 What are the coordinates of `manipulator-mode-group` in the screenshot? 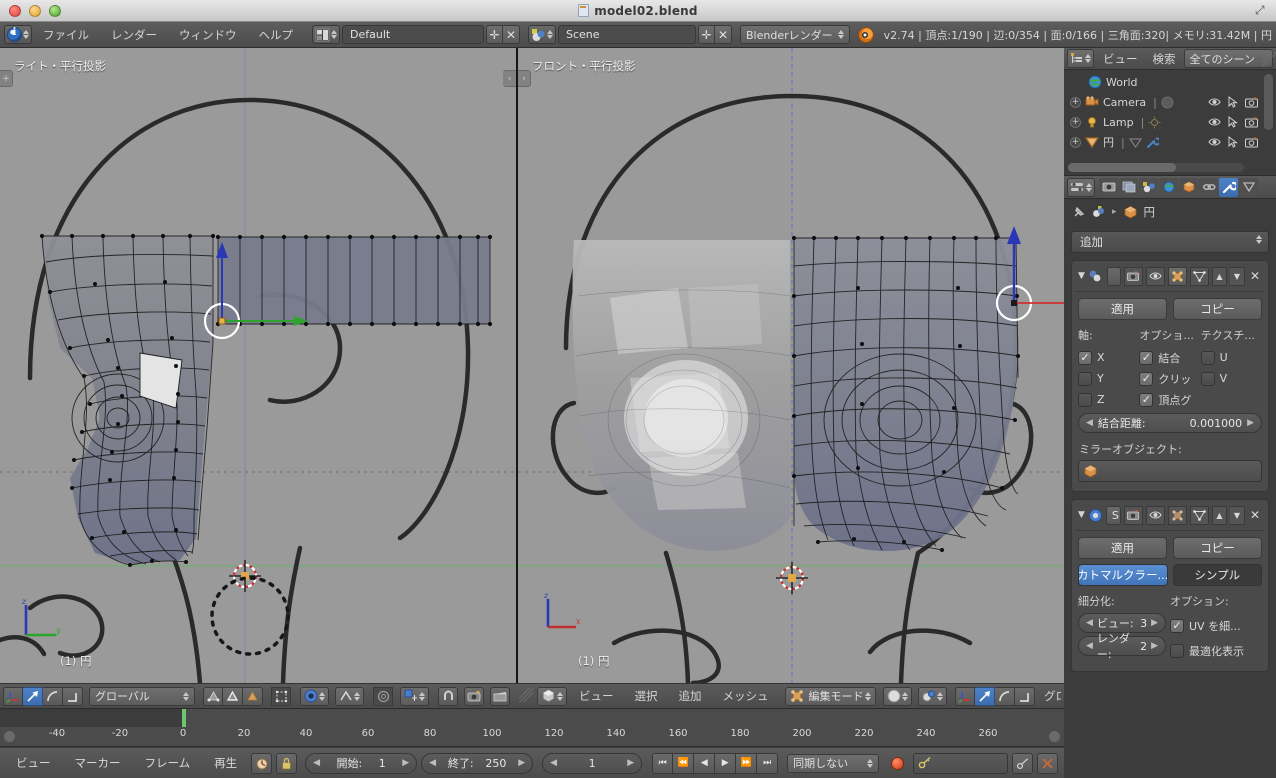 It's located at (43, 696).